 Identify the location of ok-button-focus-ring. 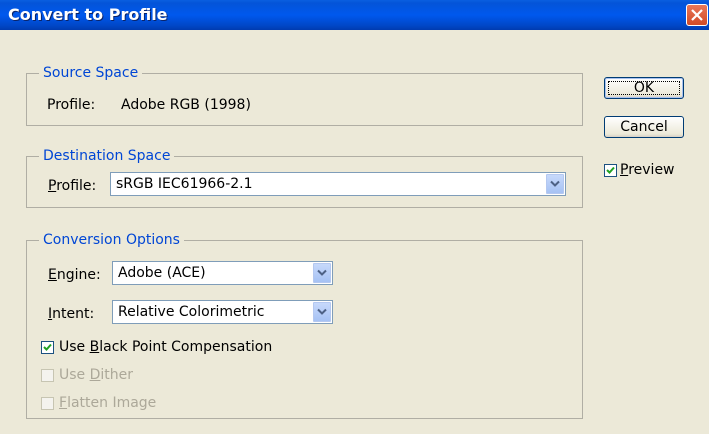
(644, 88).